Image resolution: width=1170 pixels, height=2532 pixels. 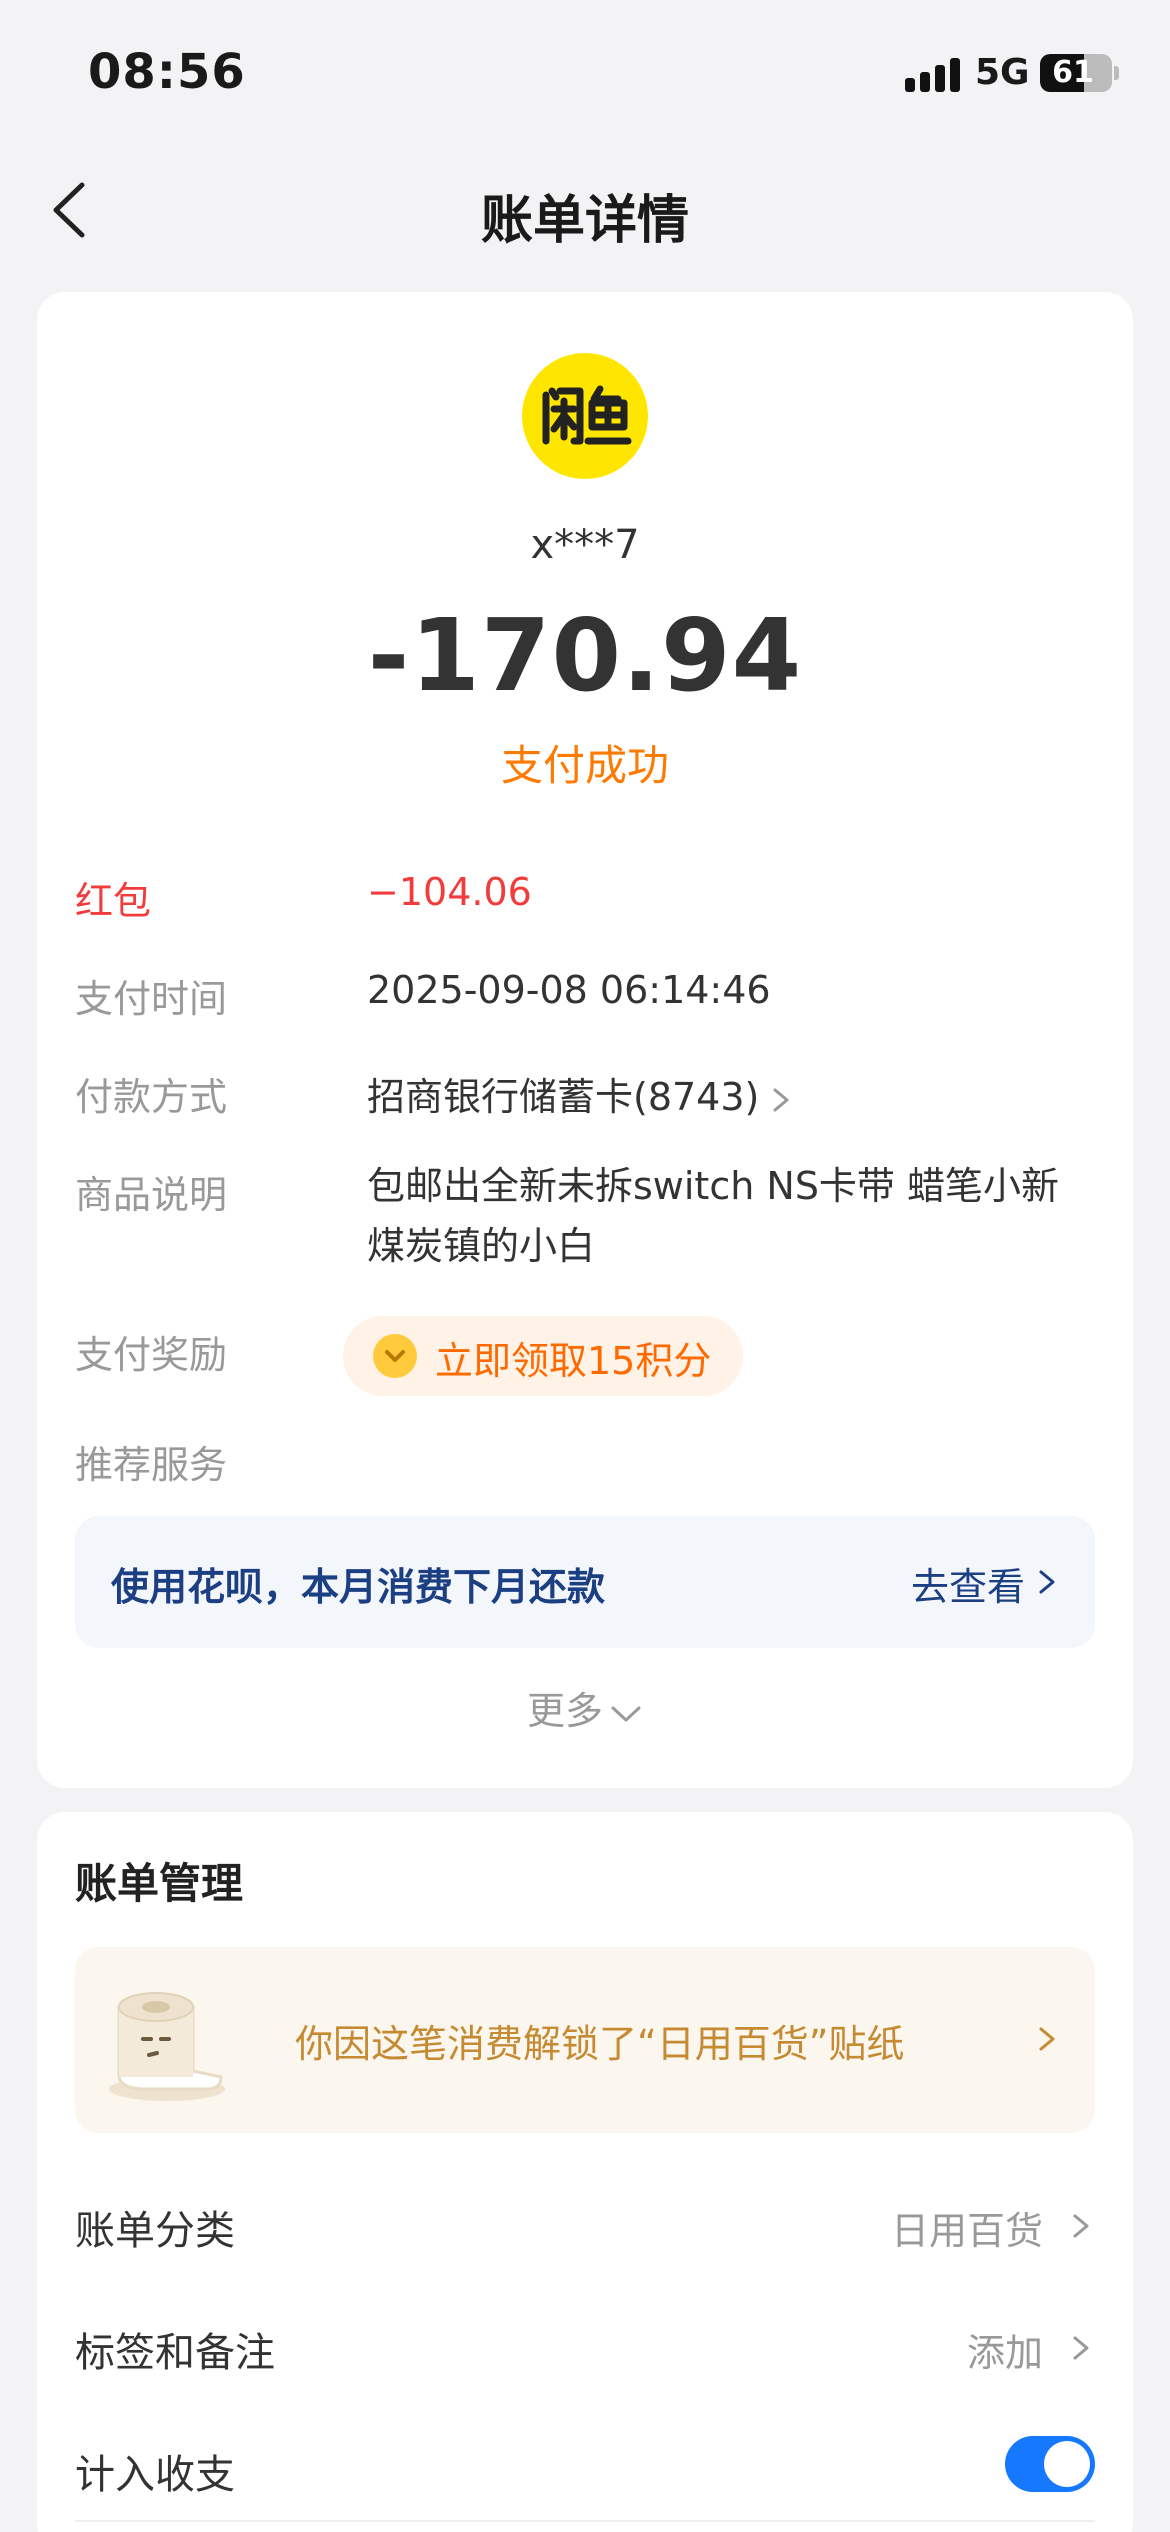 I want to click on sticker-text: 你因这笔消费解锁了“日用百货”贴纸, so click(x=600, y=2044).